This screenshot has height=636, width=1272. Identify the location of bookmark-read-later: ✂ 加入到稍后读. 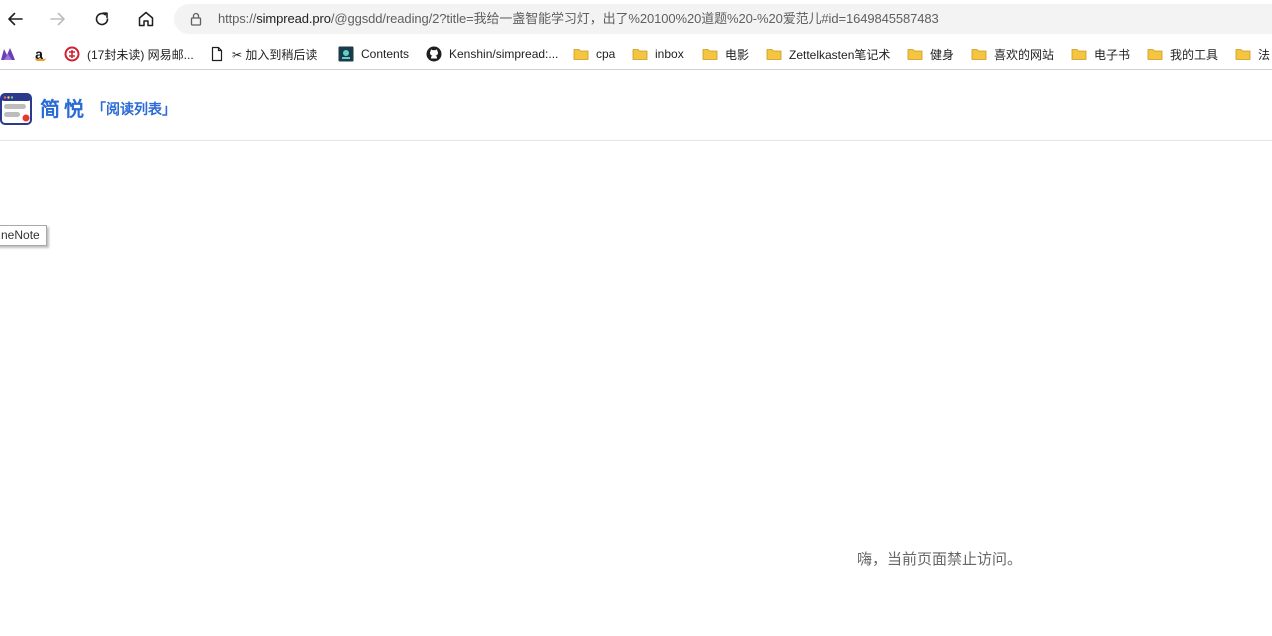
(263, 54).